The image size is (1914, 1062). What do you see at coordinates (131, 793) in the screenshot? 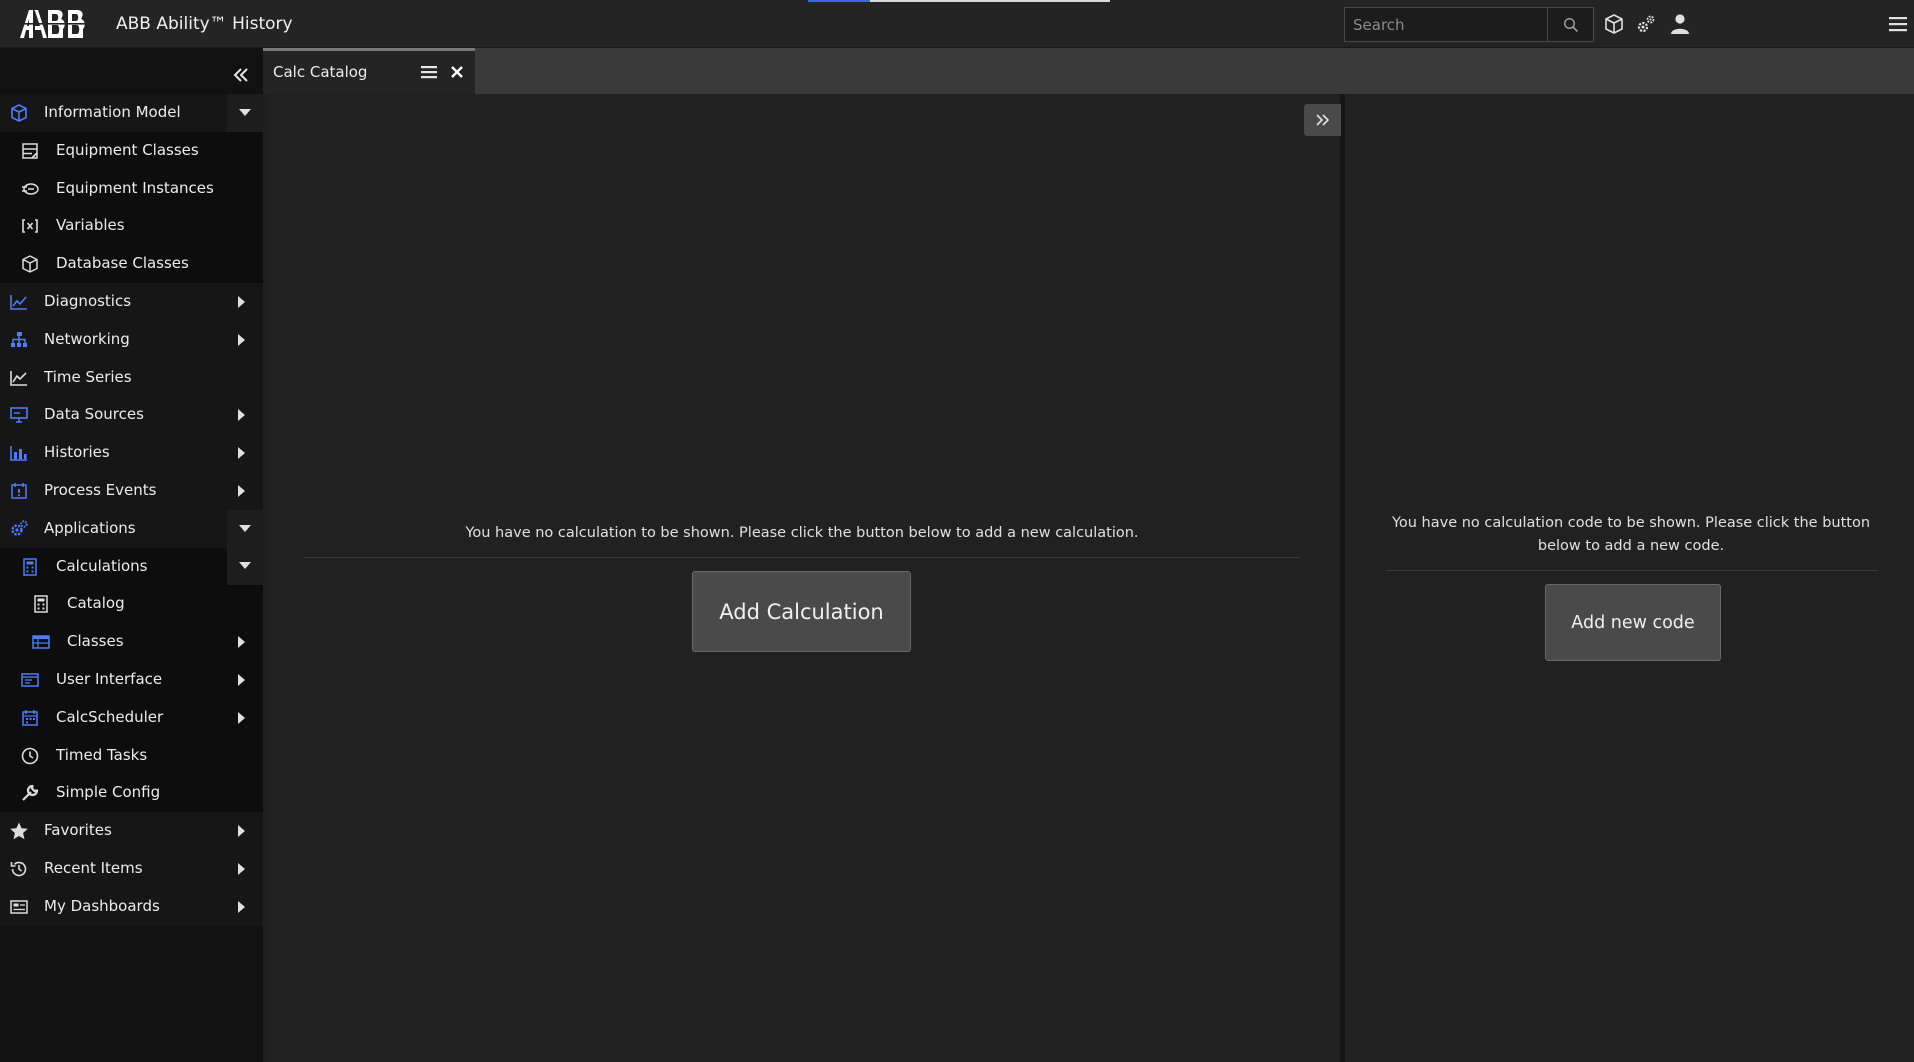
I see `sidebar-item-simple-config: Simple Config` at bounding box center [131, 793].